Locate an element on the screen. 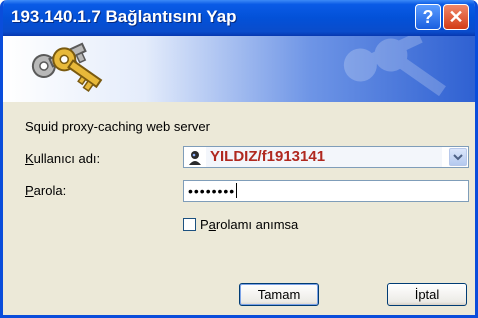  remember-label: Parolamı anımsa is located at coordinates (249, 224).